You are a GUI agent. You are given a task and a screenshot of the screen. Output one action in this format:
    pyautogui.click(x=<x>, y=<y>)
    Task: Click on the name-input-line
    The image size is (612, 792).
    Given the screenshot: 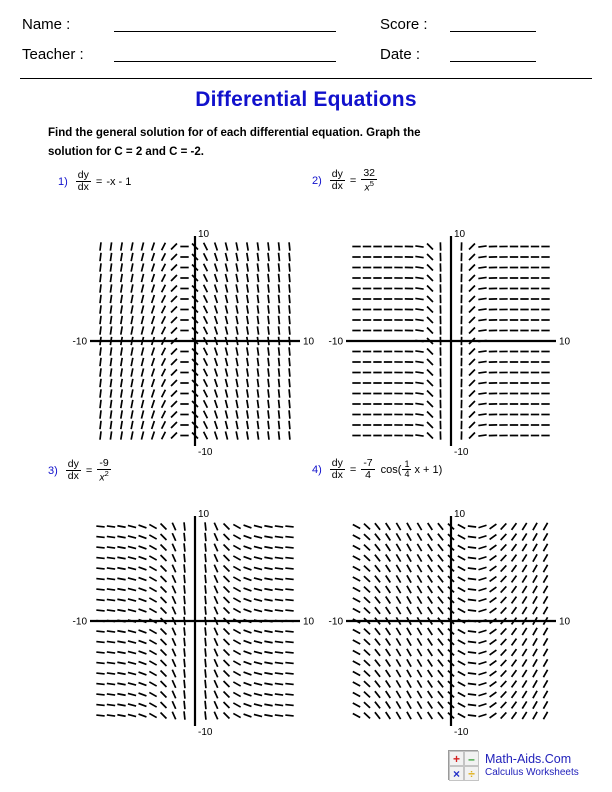 What is the action you would take?
    pyautogui.click(x=225, y=24)
    